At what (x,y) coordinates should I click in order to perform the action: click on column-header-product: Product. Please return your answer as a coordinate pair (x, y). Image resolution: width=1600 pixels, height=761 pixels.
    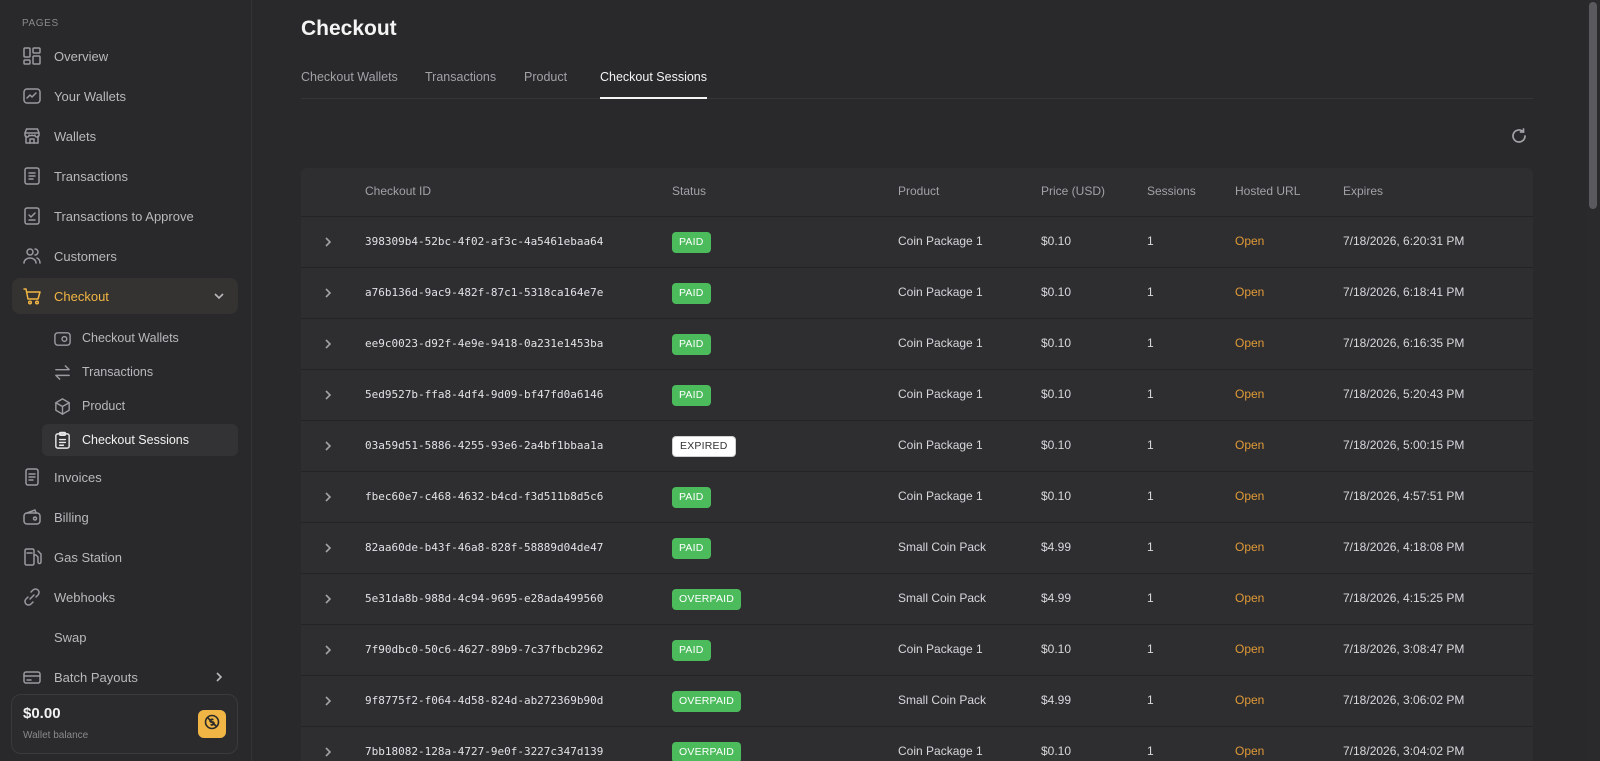
    Looking at the image, I should click on (918, 191).